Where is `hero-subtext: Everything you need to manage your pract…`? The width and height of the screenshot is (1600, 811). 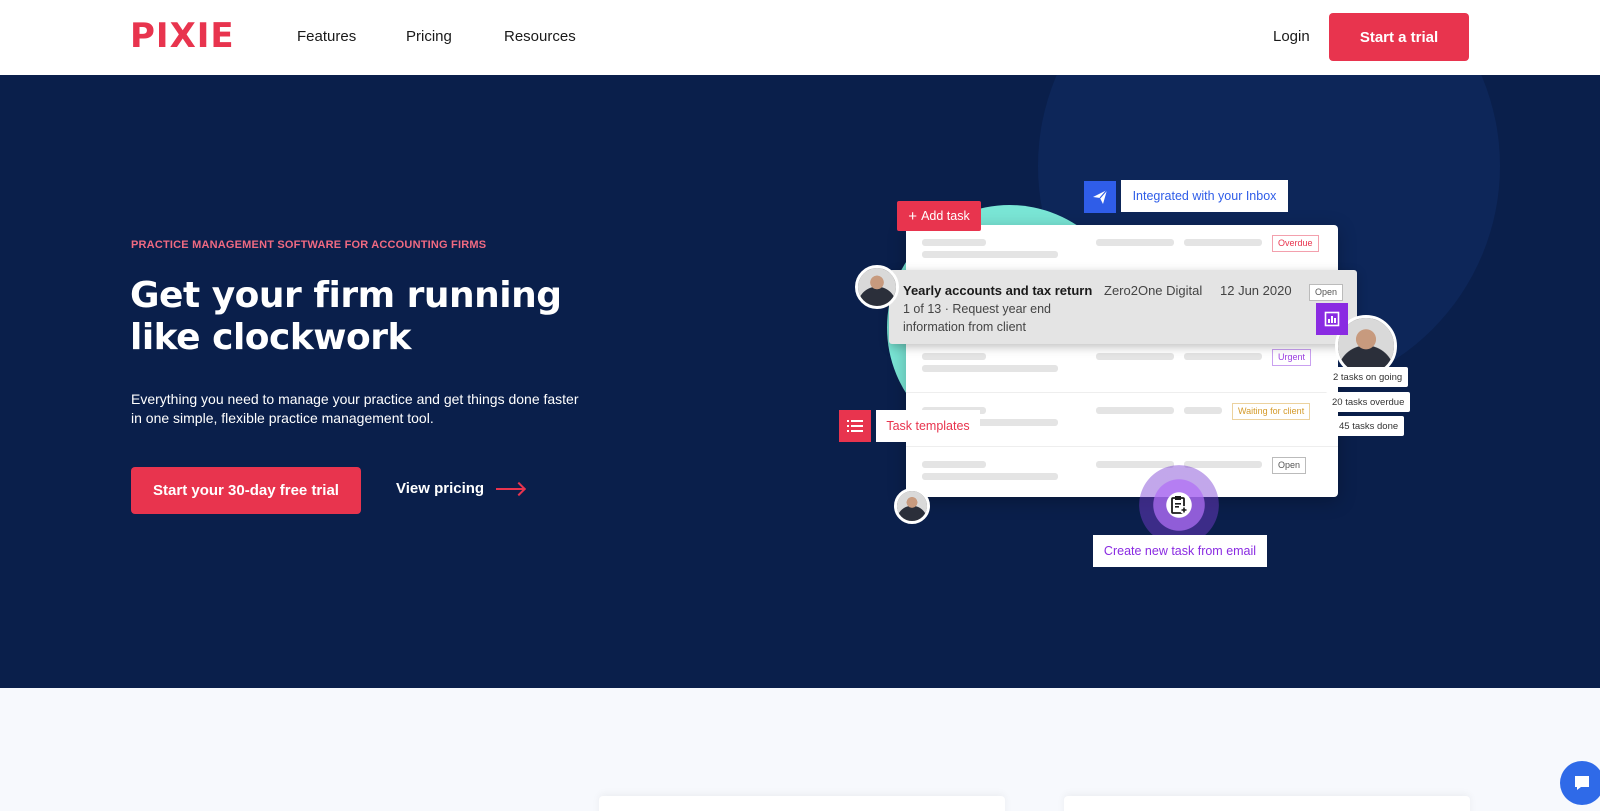
hero-subtext: Everything you need to manage your pract… is located at coordinates (355, 408).